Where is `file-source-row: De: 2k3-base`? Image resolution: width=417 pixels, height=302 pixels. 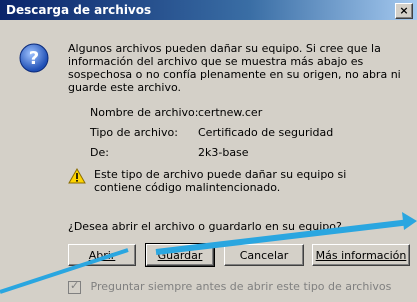
file-source-row: De: 2k3-base is located at coordinates (240, 153).